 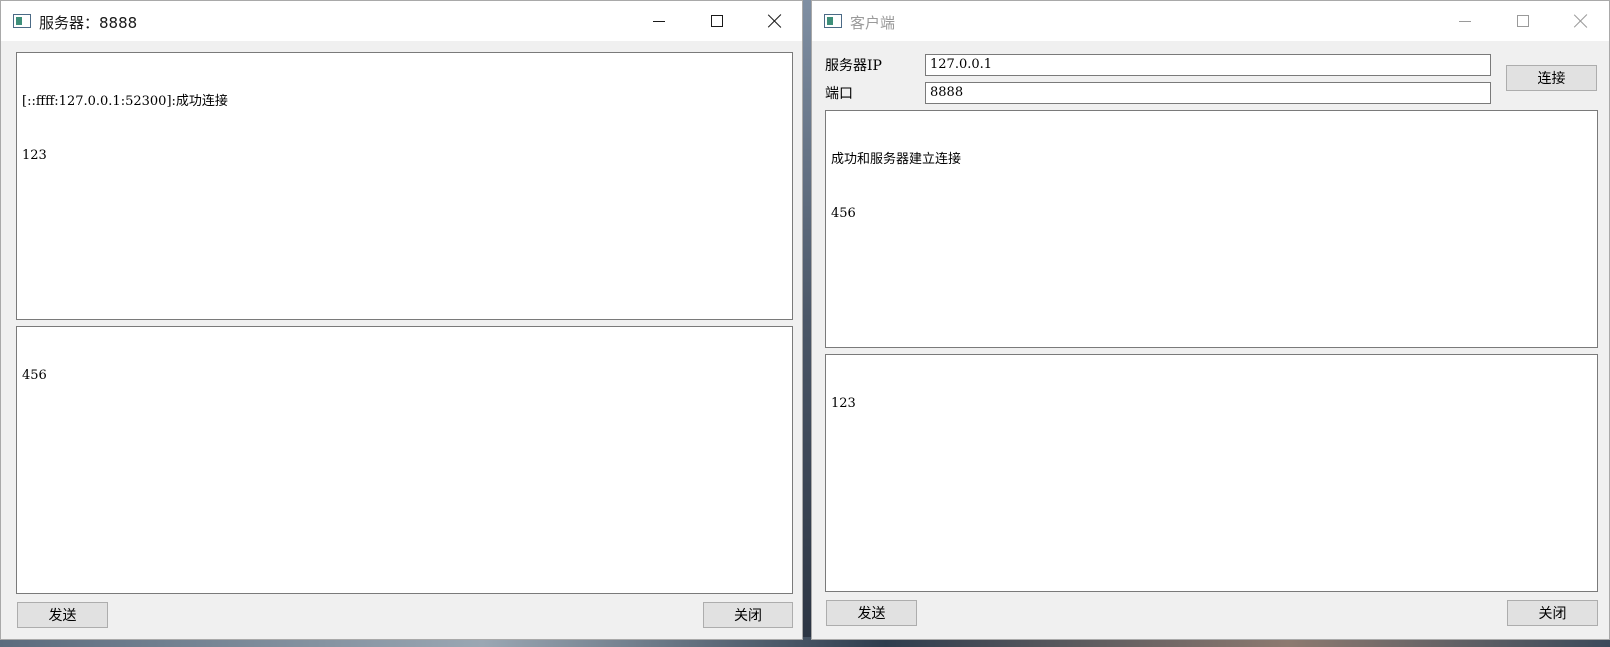 What do you see at coordinates (896, 159) in the screenshot?
I see `log-line: 成功和服务器建立连接` at bounding box center [896, 159].